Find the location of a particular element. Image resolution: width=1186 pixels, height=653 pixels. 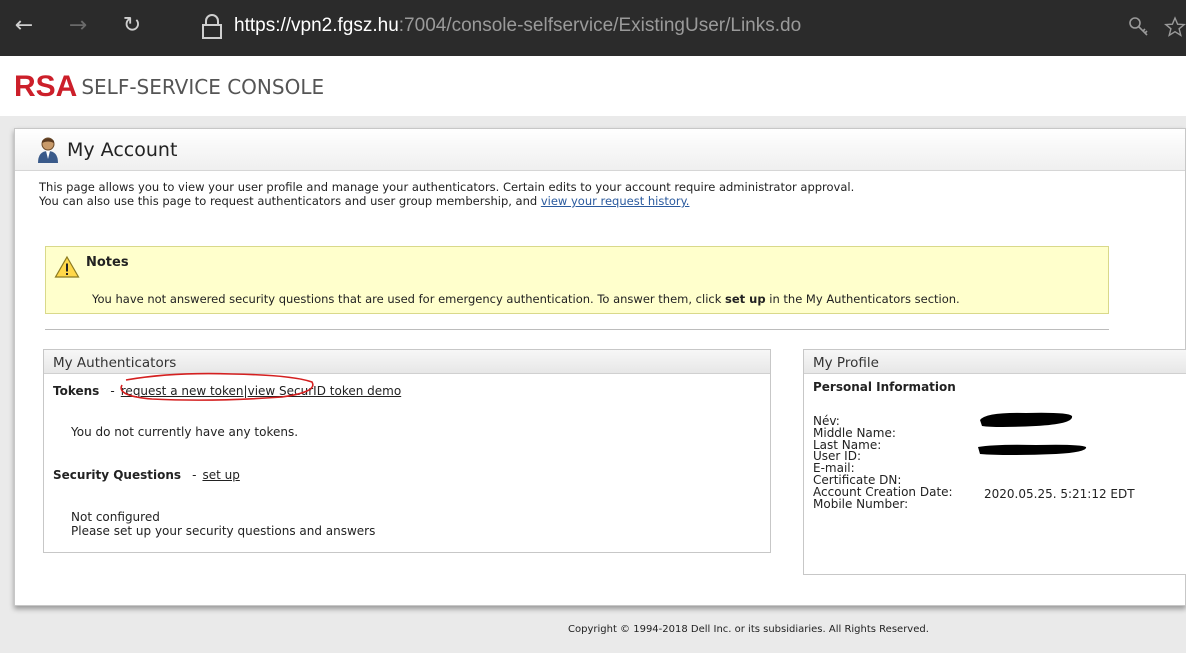

logo-text: SELF-SERVICE CONSOLE is located at coordinates (203, 87).